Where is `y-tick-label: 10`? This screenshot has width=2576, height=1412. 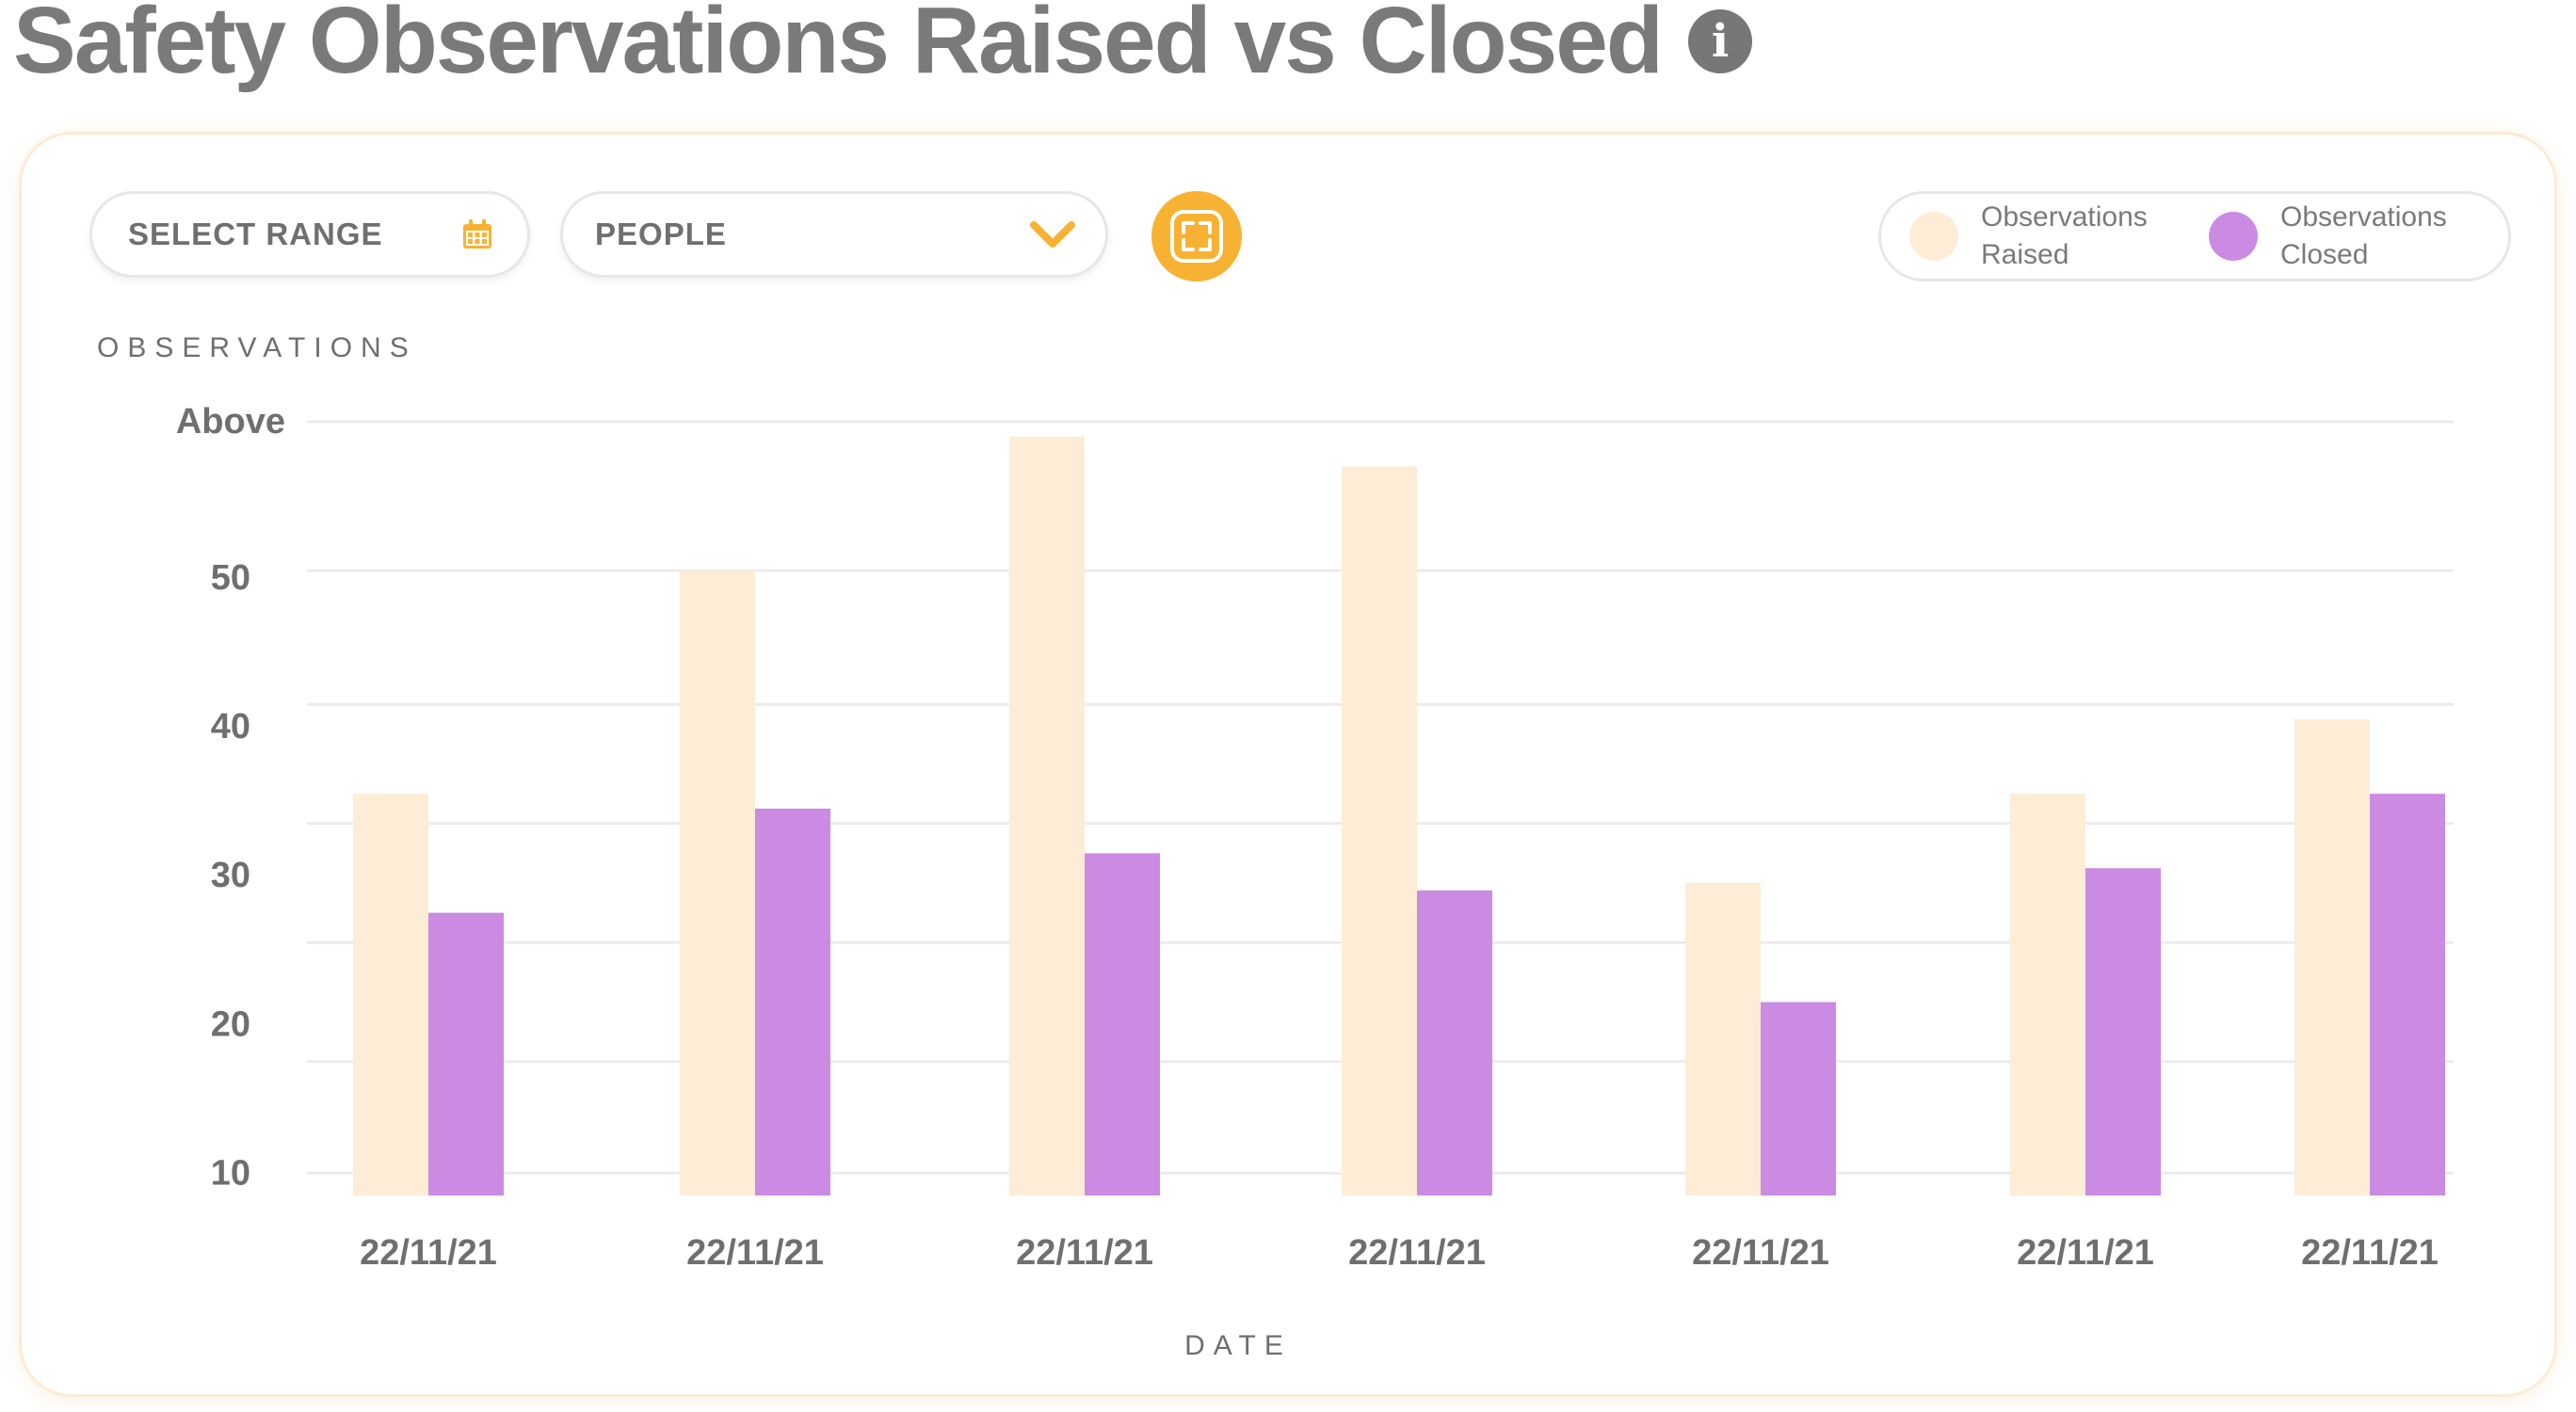
y-tick-label: 10 is located at coordinates (230, 1173).